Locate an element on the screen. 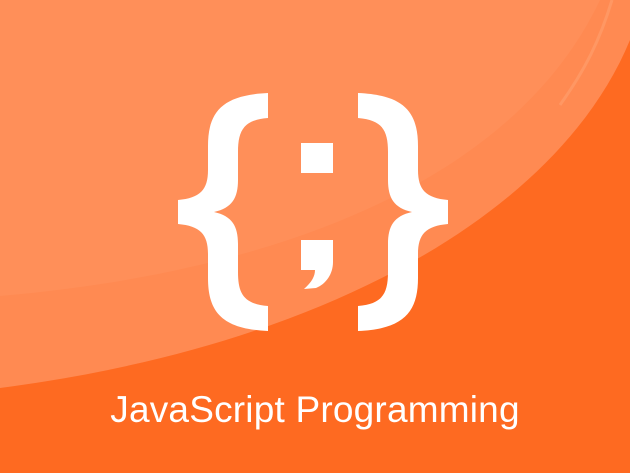  semicolon-dot-icon is located at coordinates (317, 158).